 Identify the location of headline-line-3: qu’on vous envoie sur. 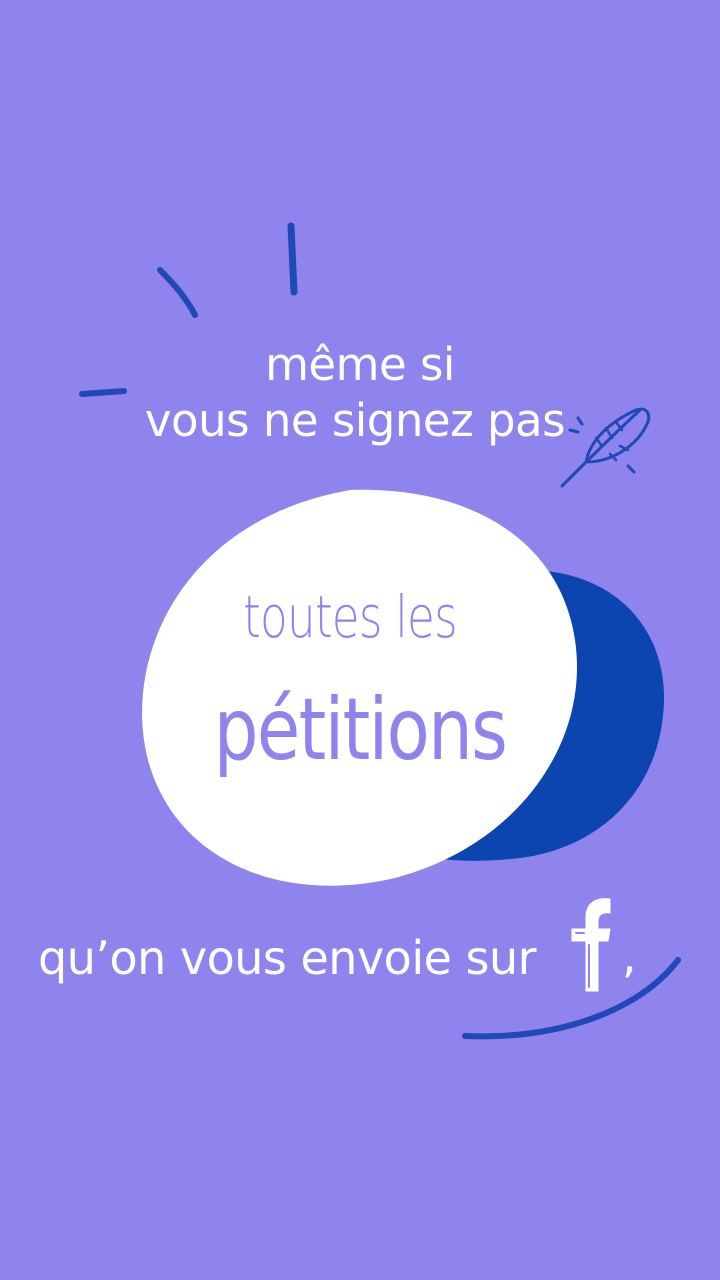
(287, 958).